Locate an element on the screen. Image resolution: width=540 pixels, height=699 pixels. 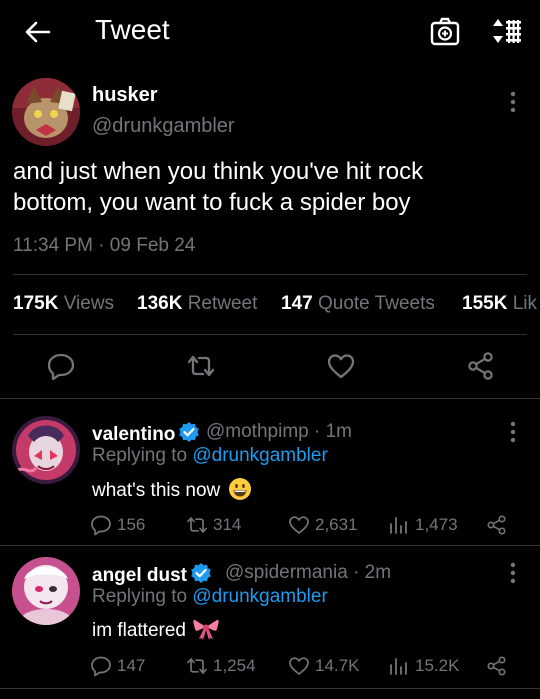
display-name: husker is located at coordinates (125, 95).